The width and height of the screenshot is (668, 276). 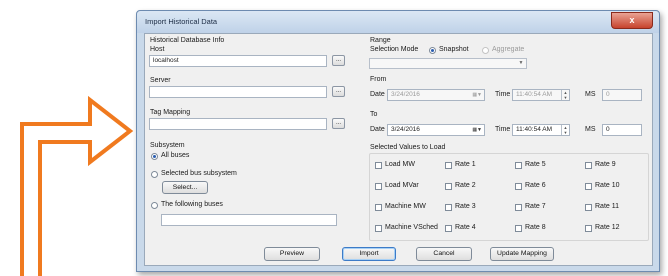 I want to click on rate-5-checkbox, so click(x=518, y=165).